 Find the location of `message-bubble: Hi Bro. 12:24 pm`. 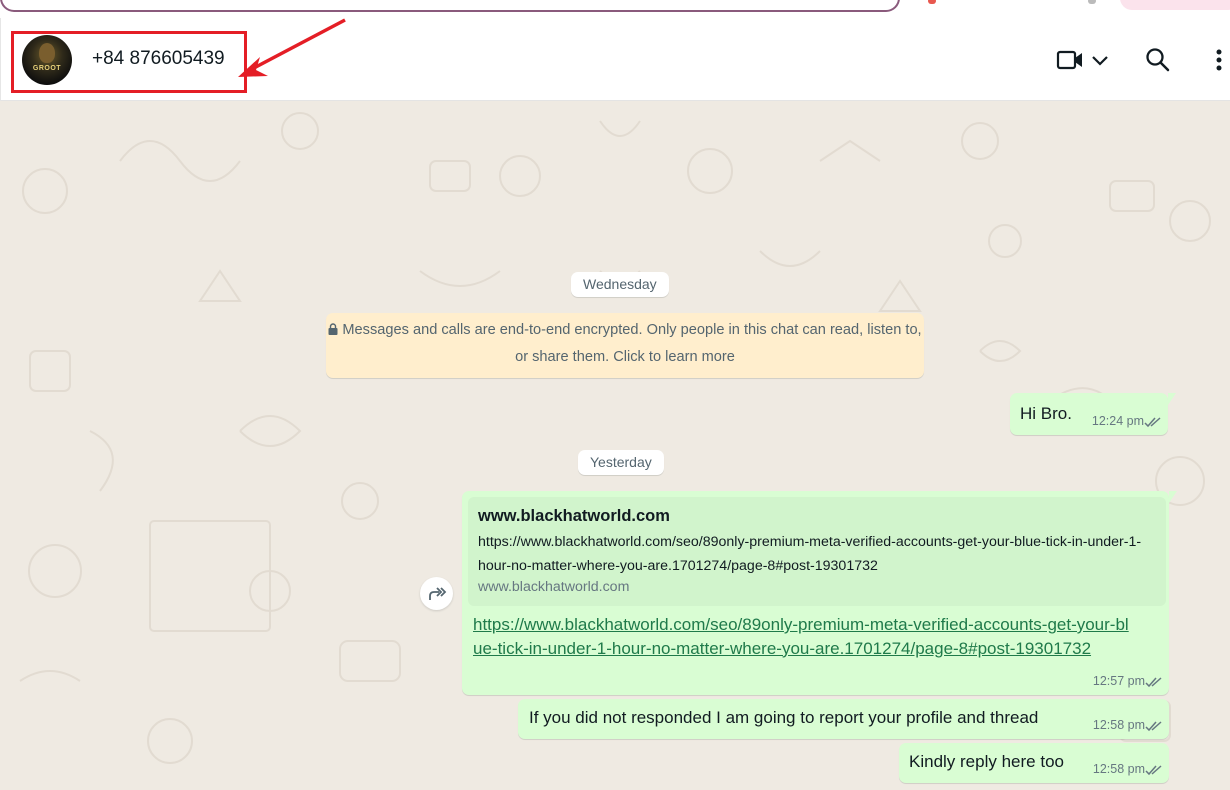

message-bubble: Hi Bro. 12:24 pm is located at coordinates (1093, 414).